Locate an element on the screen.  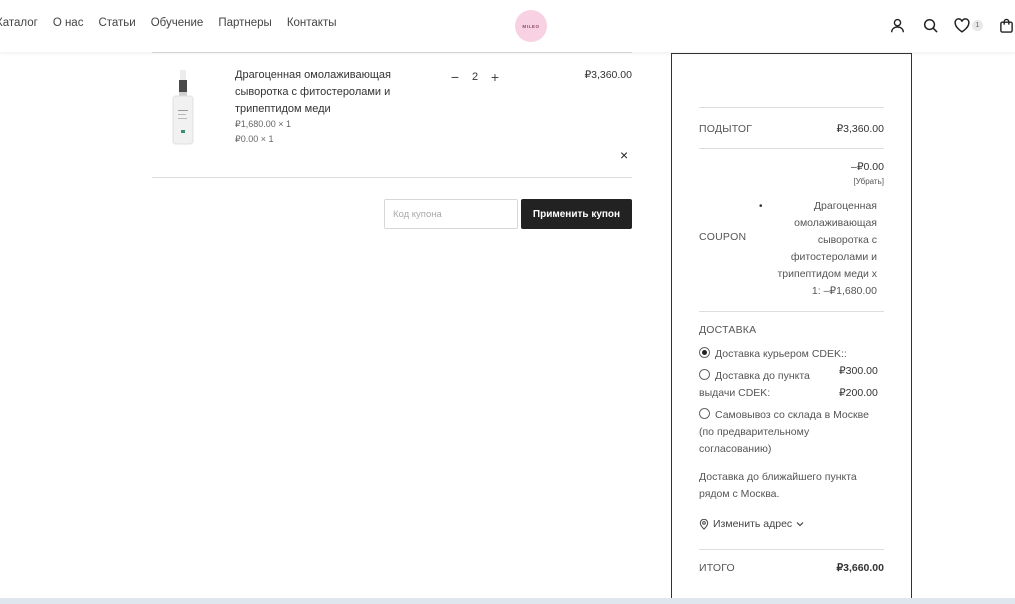
taskbar-strip is located at coordinates (507, 601).